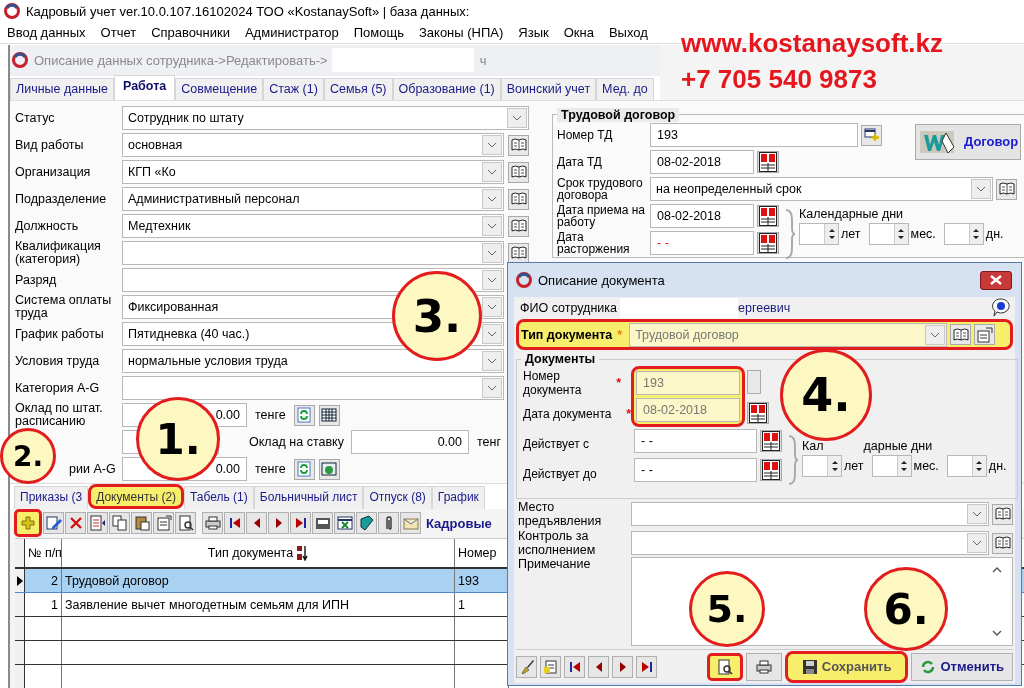 The width and height of the screenshot is (1024, 688). Describe the element at coordinates (64, 307) in the screenshot. I see `field-label: Система оплаты труда` at that location.